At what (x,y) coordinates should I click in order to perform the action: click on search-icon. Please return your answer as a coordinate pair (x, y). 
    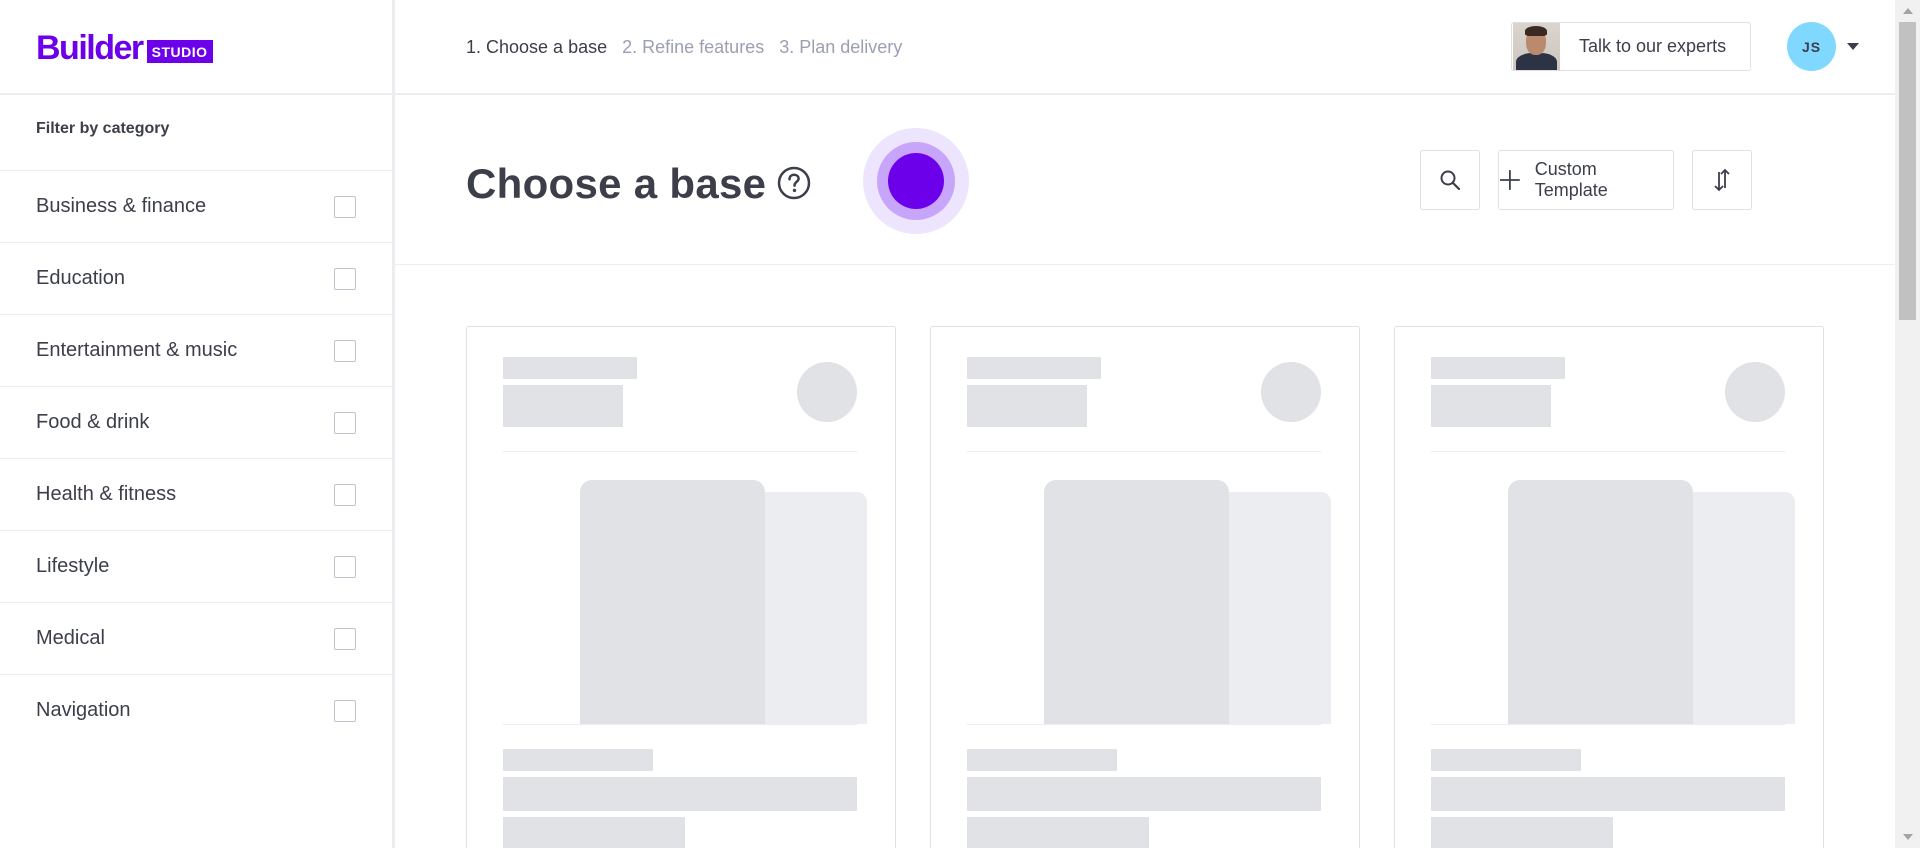
    Looking at the image, I should click on (1450, 180).